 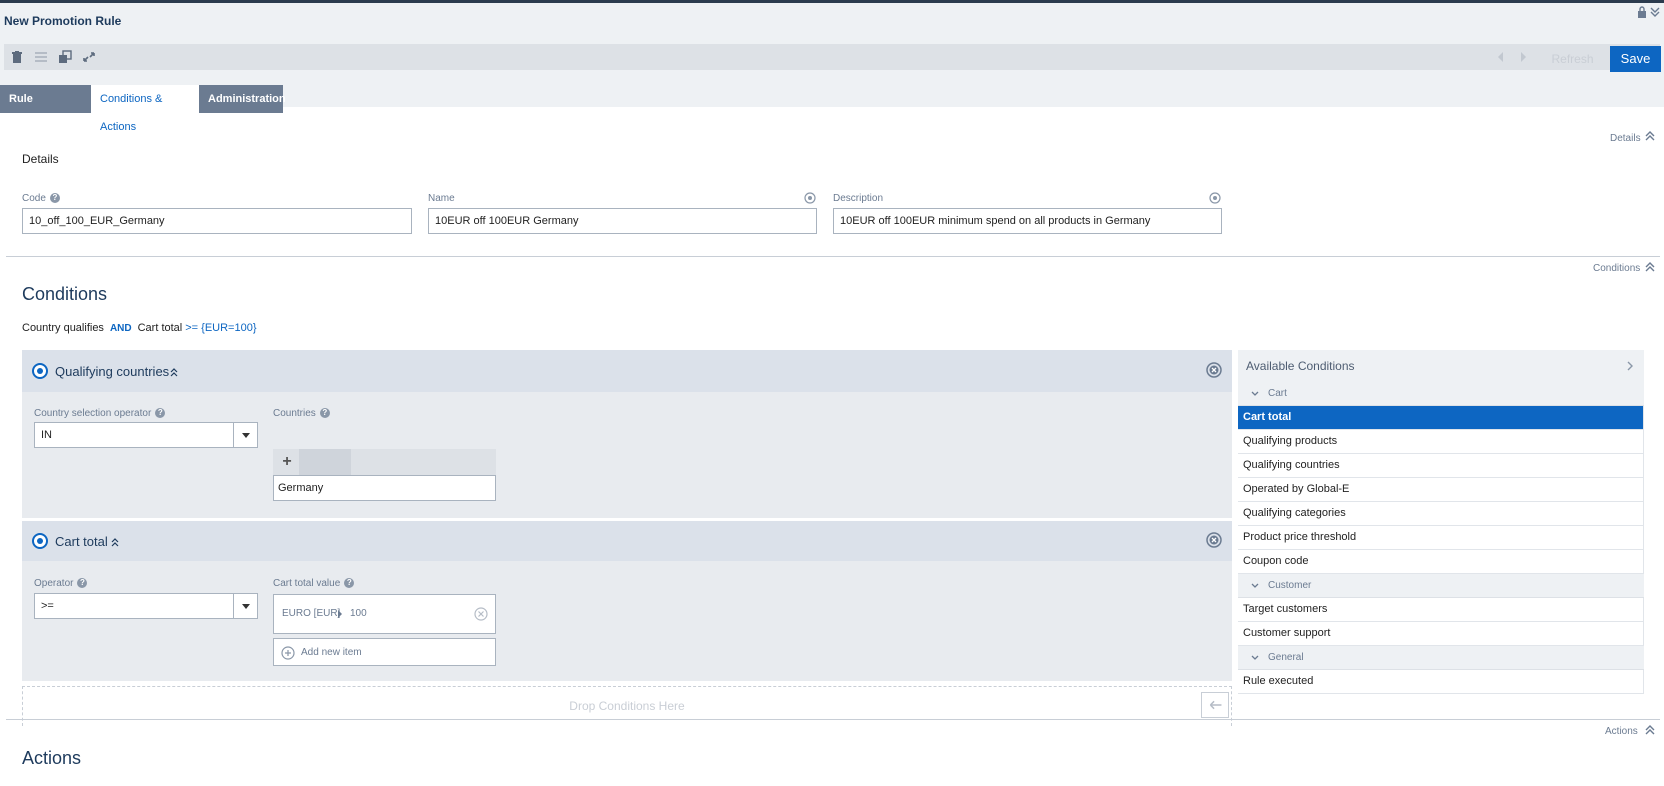 What do you see at coordinates (52, 758) in the screenshot?
I see `actions-title: Actions` at bounding box center [52, 758].